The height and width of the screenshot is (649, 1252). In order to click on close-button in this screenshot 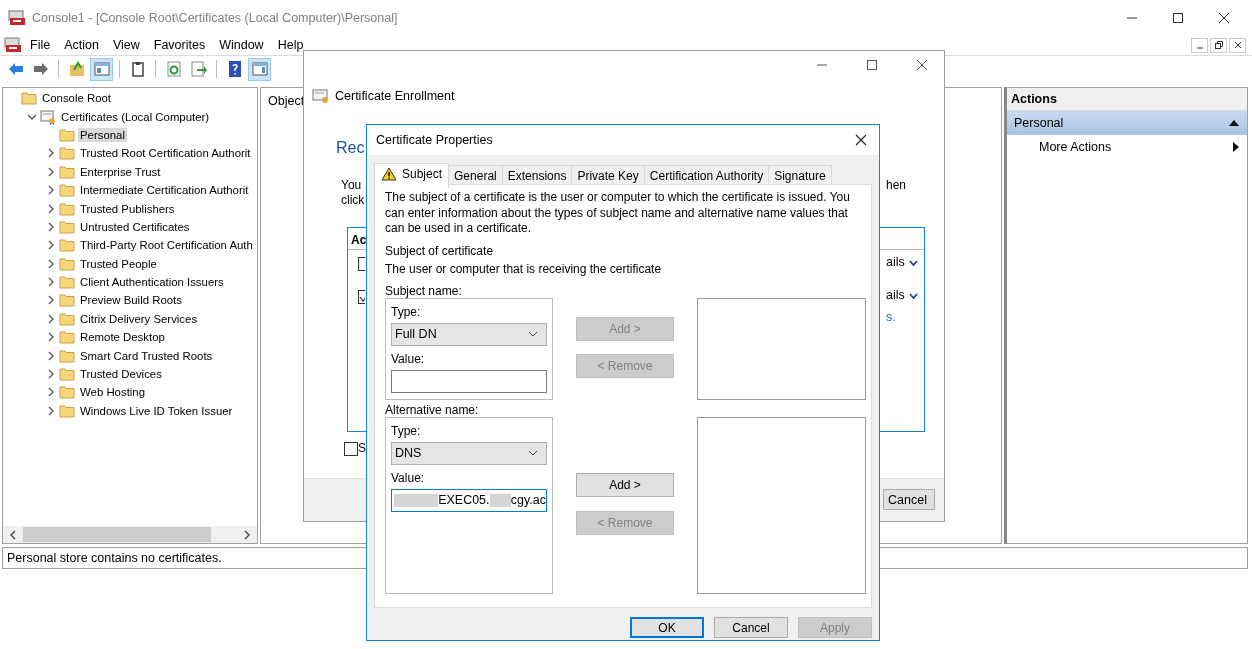, I will do `click(1237, 45)`.